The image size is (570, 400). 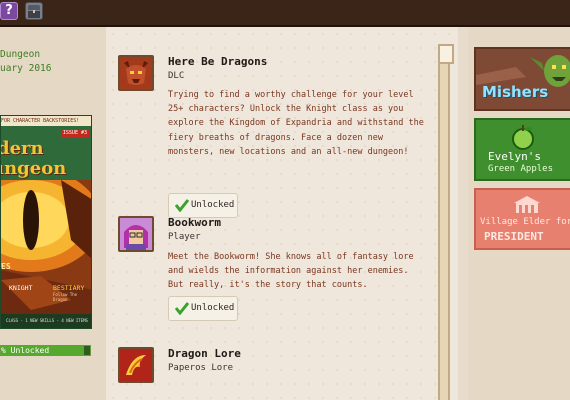 I want to click on dragon-head-icon, so click(x=136, y=73).